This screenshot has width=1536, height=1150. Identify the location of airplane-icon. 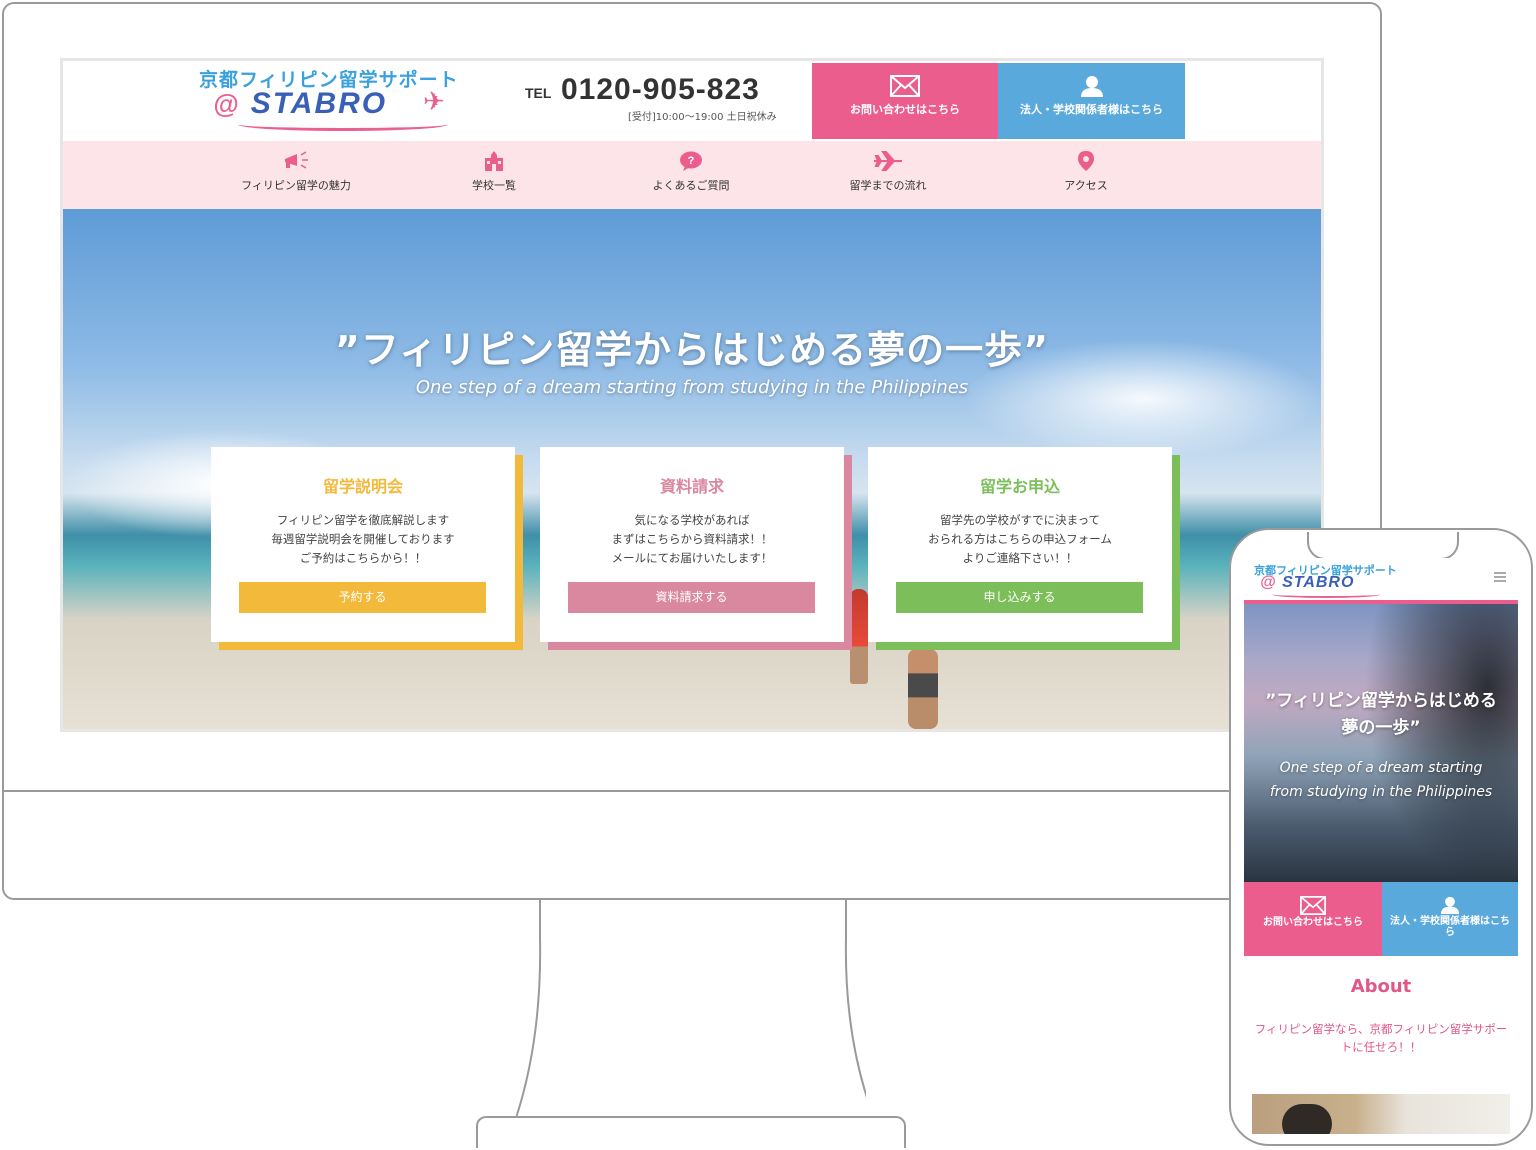
(888, 161).